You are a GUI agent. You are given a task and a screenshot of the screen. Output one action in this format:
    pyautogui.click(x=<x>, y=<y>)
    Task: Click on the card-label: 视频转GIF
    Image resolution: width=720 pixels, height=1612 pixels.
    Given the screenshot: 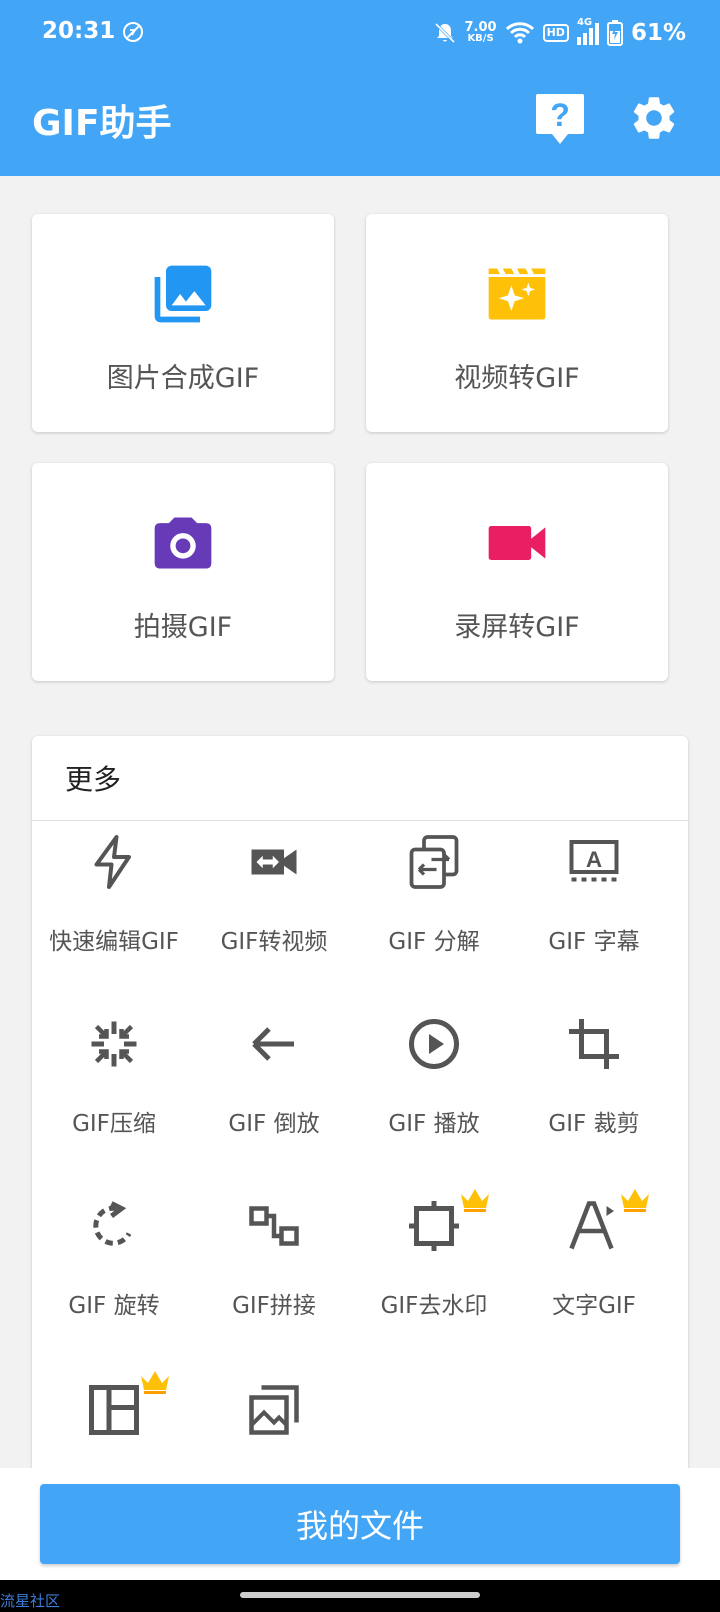 What is the action you would take?
    pyautogui.click(x=517, y=378)
    